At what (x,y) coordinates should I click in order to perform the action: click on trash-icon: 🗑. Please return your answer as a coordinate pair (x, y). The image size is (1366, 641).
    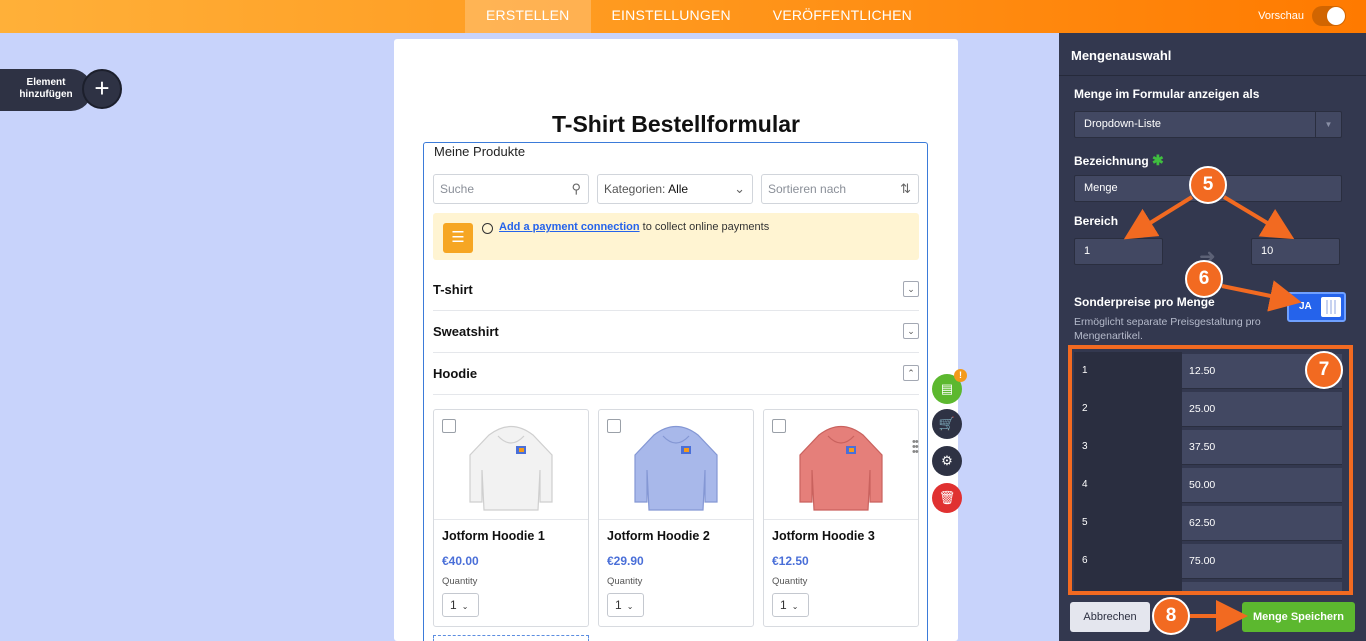
    Looking at the image, I should click on (947, 497).